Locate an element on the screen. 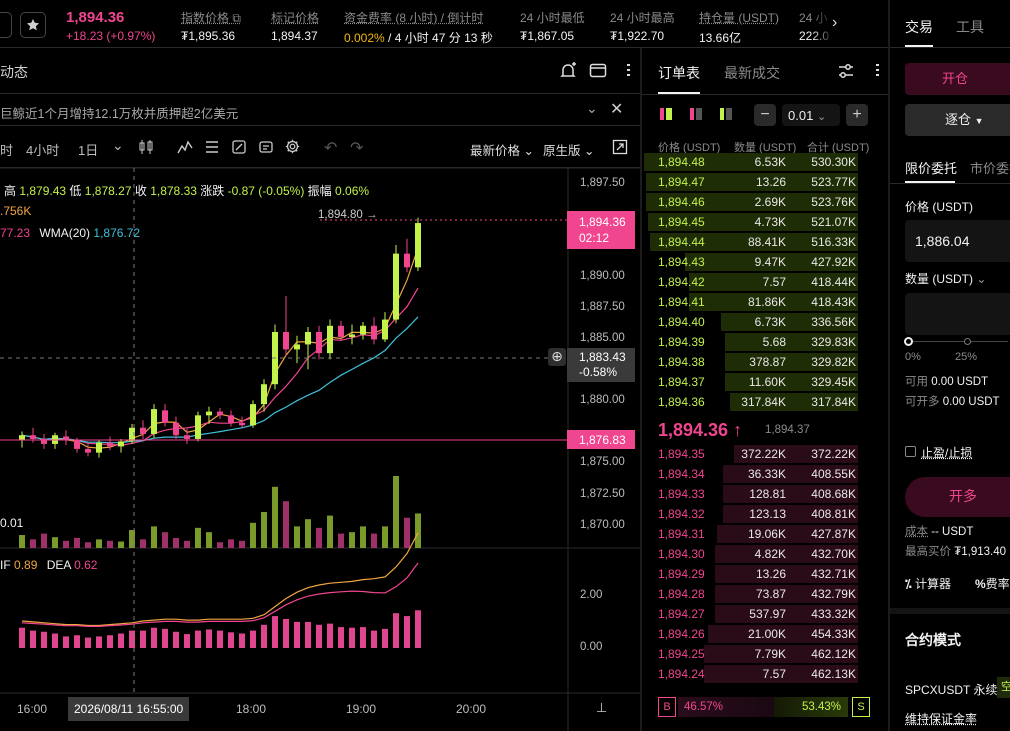  interval-hour: 时 is located at coordinates (6, 149).